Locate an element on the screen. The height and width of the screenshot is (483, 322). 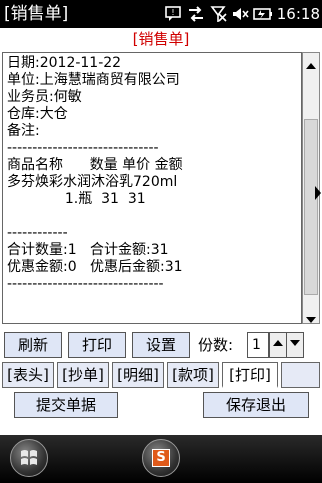
sogou-icon: S is located at coordinates (161, 458).